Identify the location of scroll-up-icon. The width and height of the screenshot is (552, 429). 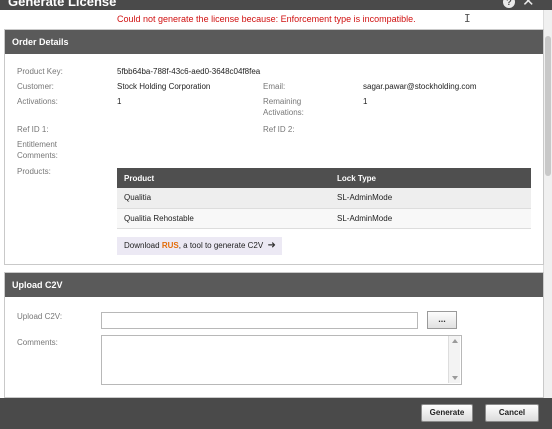
(455, 341).